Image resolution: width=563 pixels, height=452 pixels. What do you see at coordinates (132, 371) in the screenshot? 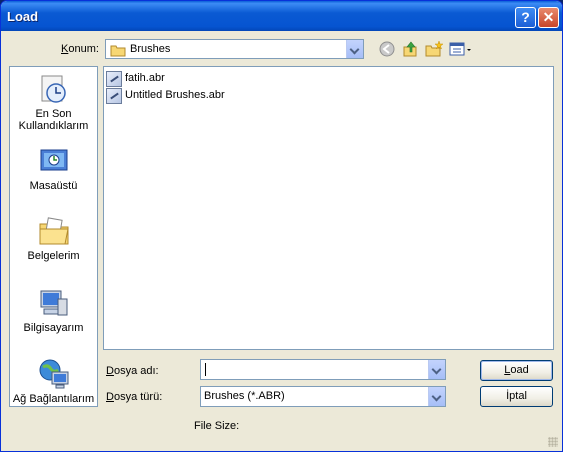
I see `filename-label: Dosya adı:` at bounding box center [132, 371].